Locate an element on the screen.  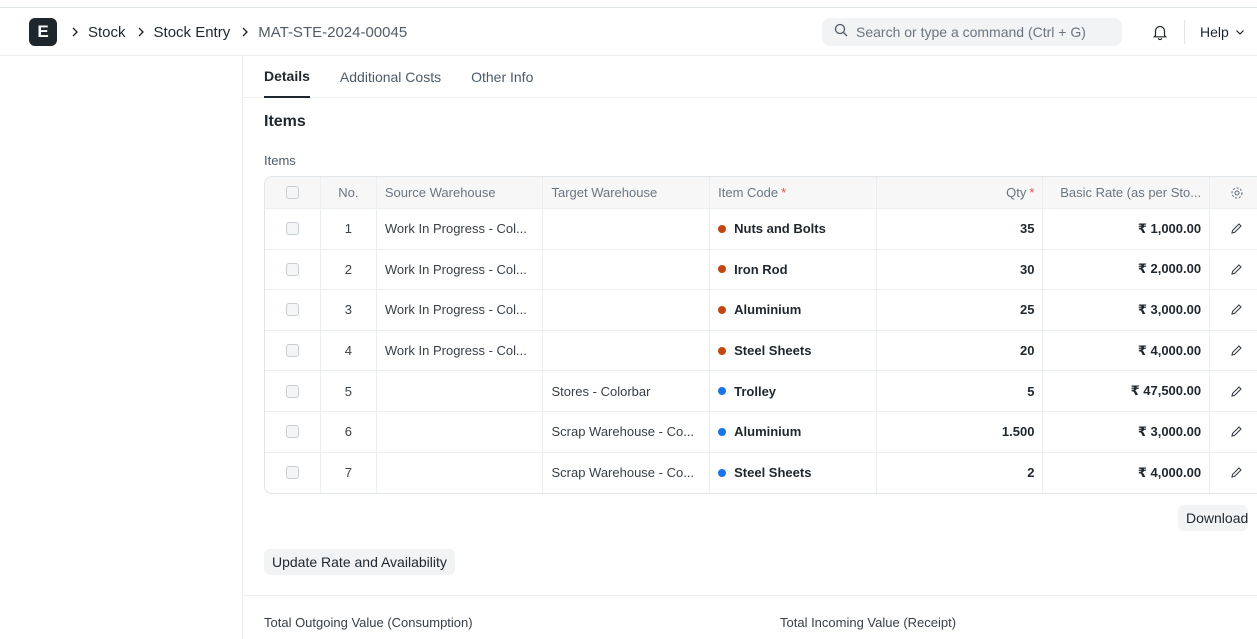
gear-icon is located at coordinates (1237, 193).